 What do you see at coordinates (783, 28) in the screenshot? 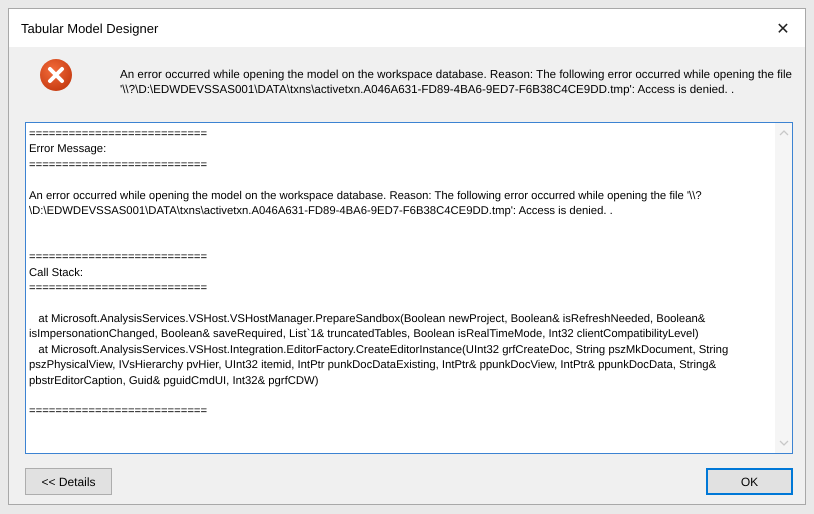
I see `close-button: ✕` at bounding box center [783, 28].